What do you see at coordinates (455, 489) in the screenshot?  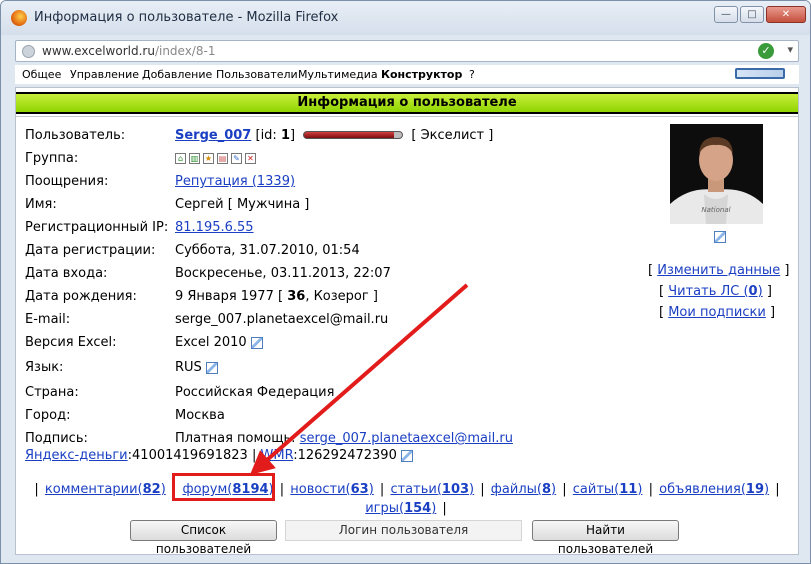 I see `stat-count: 103` at bounding box center [455, 489].